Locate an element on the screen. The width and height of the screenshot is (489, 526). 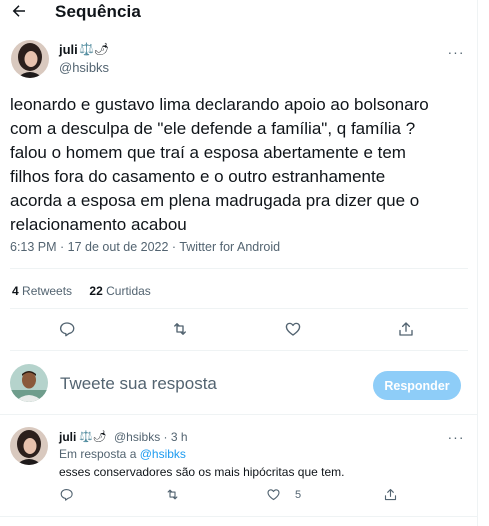
user-avatar is located at coordinates (29, 383).